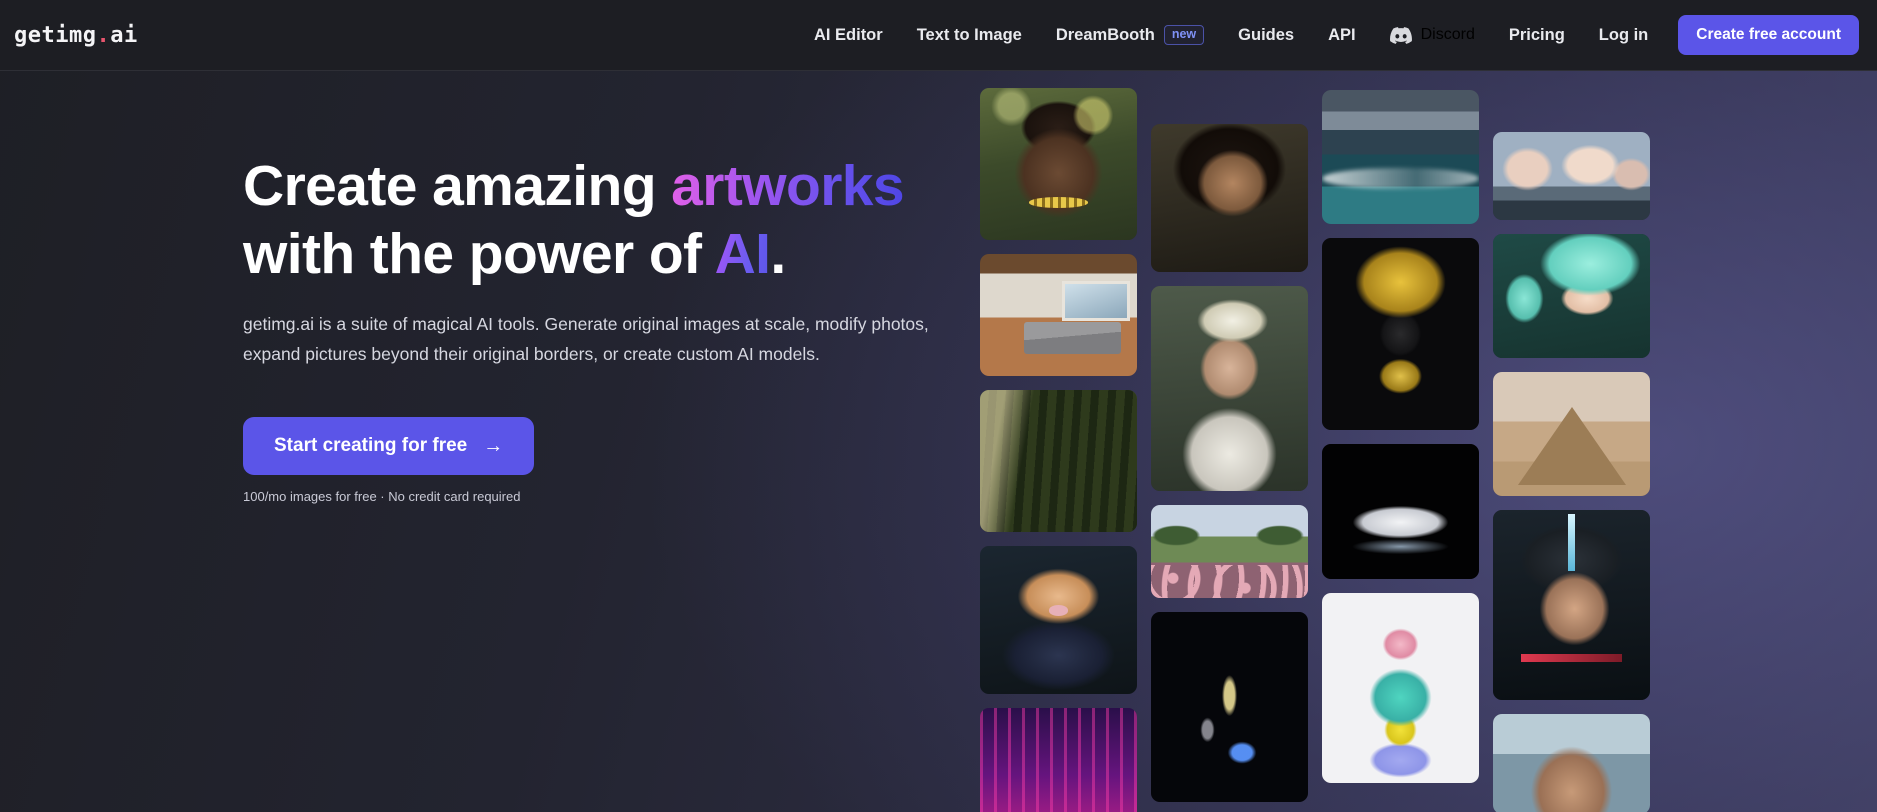 The image size is (1877, 812). I want to click on tile-flower-crown-goddess, so click(1229, 388).